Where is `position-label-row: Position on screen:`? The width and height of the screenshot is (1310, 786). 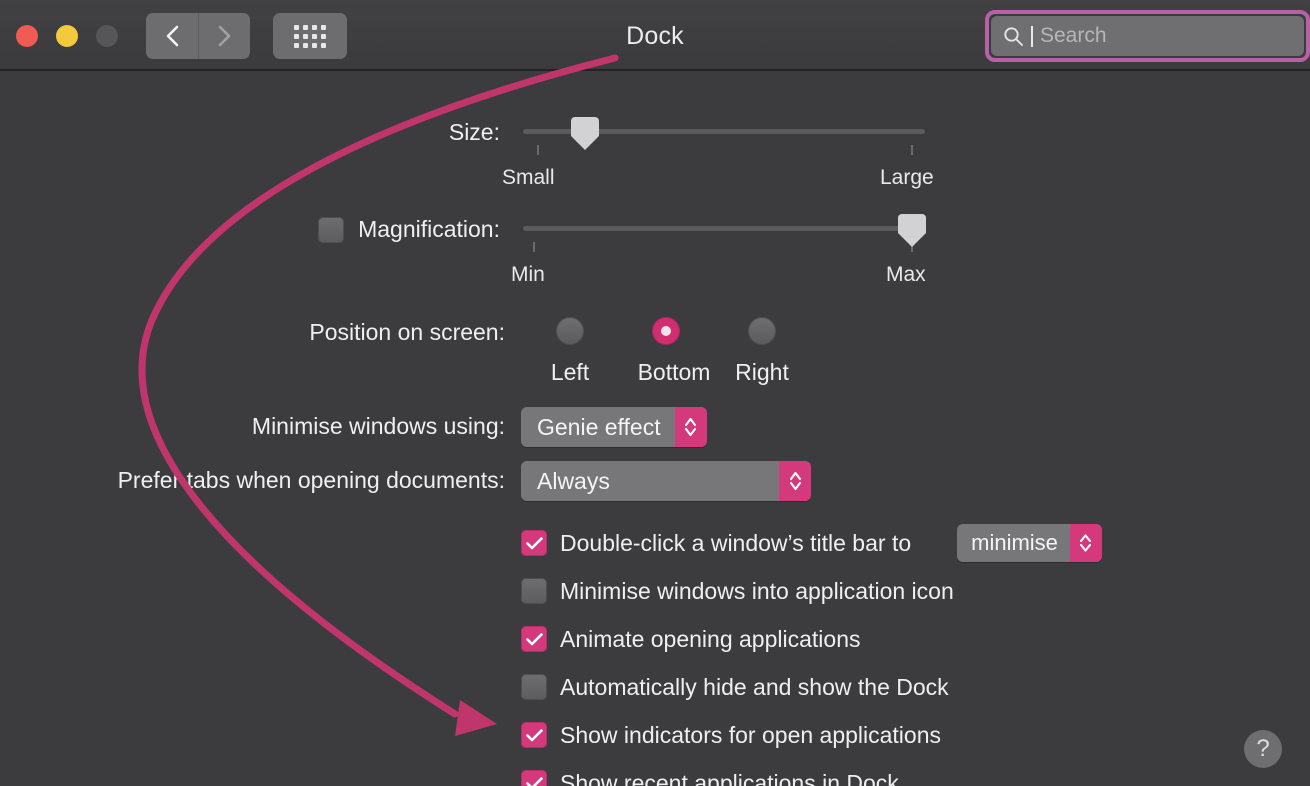
position-label-row: Position on screen: is located at coordinates (252, 332).